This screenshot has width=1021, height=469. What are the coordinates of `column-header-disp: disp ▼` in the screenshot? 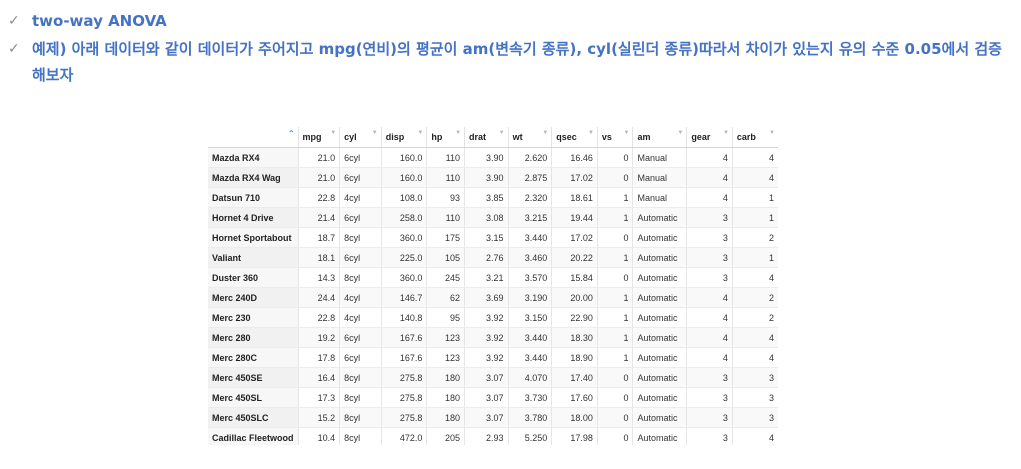 It's located at (403, 137).